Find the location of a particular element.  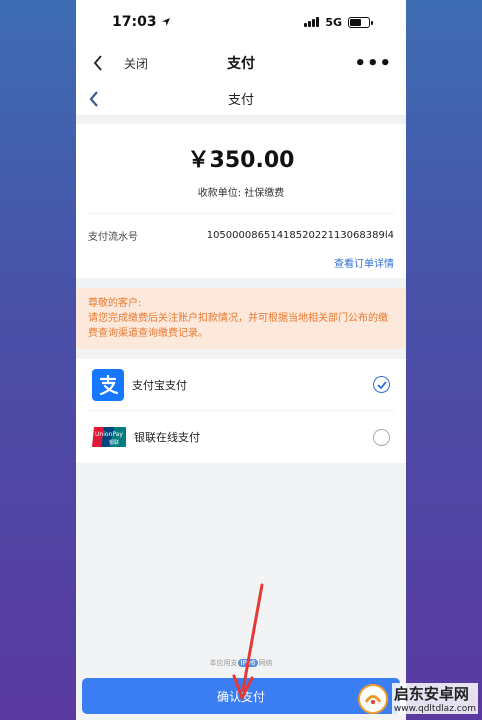

top-nav: 关闭 支付 ••• is located at coordinates (241, 63).